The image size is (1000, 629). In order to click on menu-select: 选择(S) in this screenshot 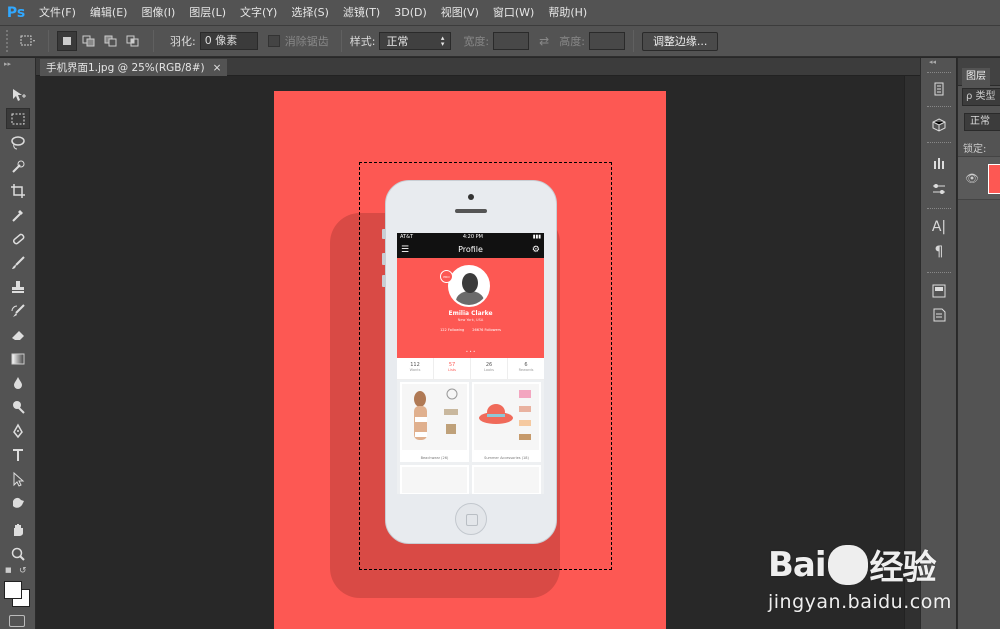, I will do `click(310, 12)`.